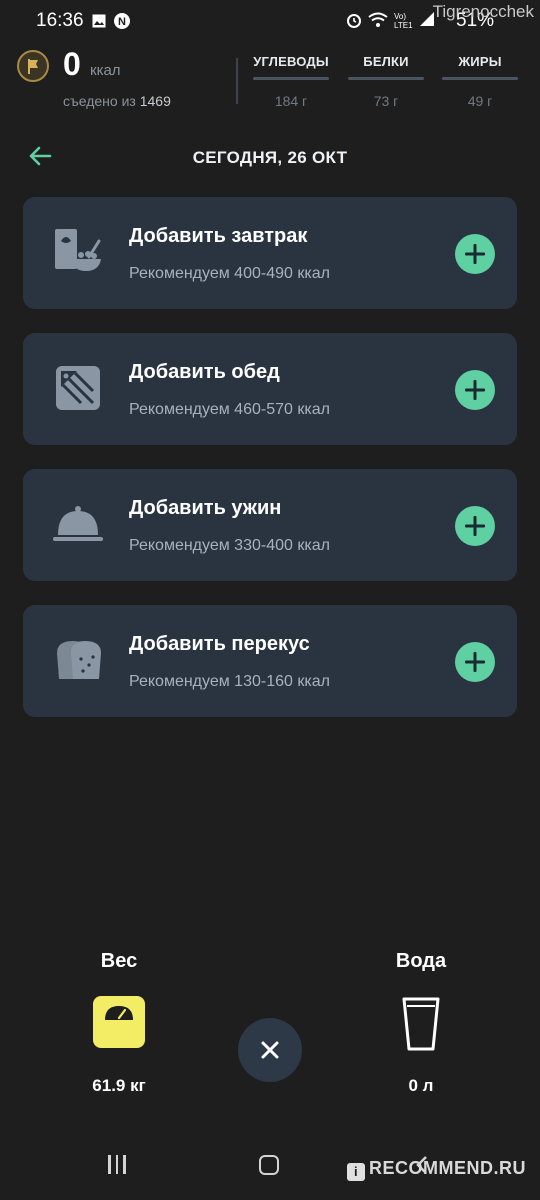 The image size is (540, 1200). What do you see at coordinates (78, 388) in the screenshot?
I see `lunch-pizza-icon` at bounding box center [78, 388].